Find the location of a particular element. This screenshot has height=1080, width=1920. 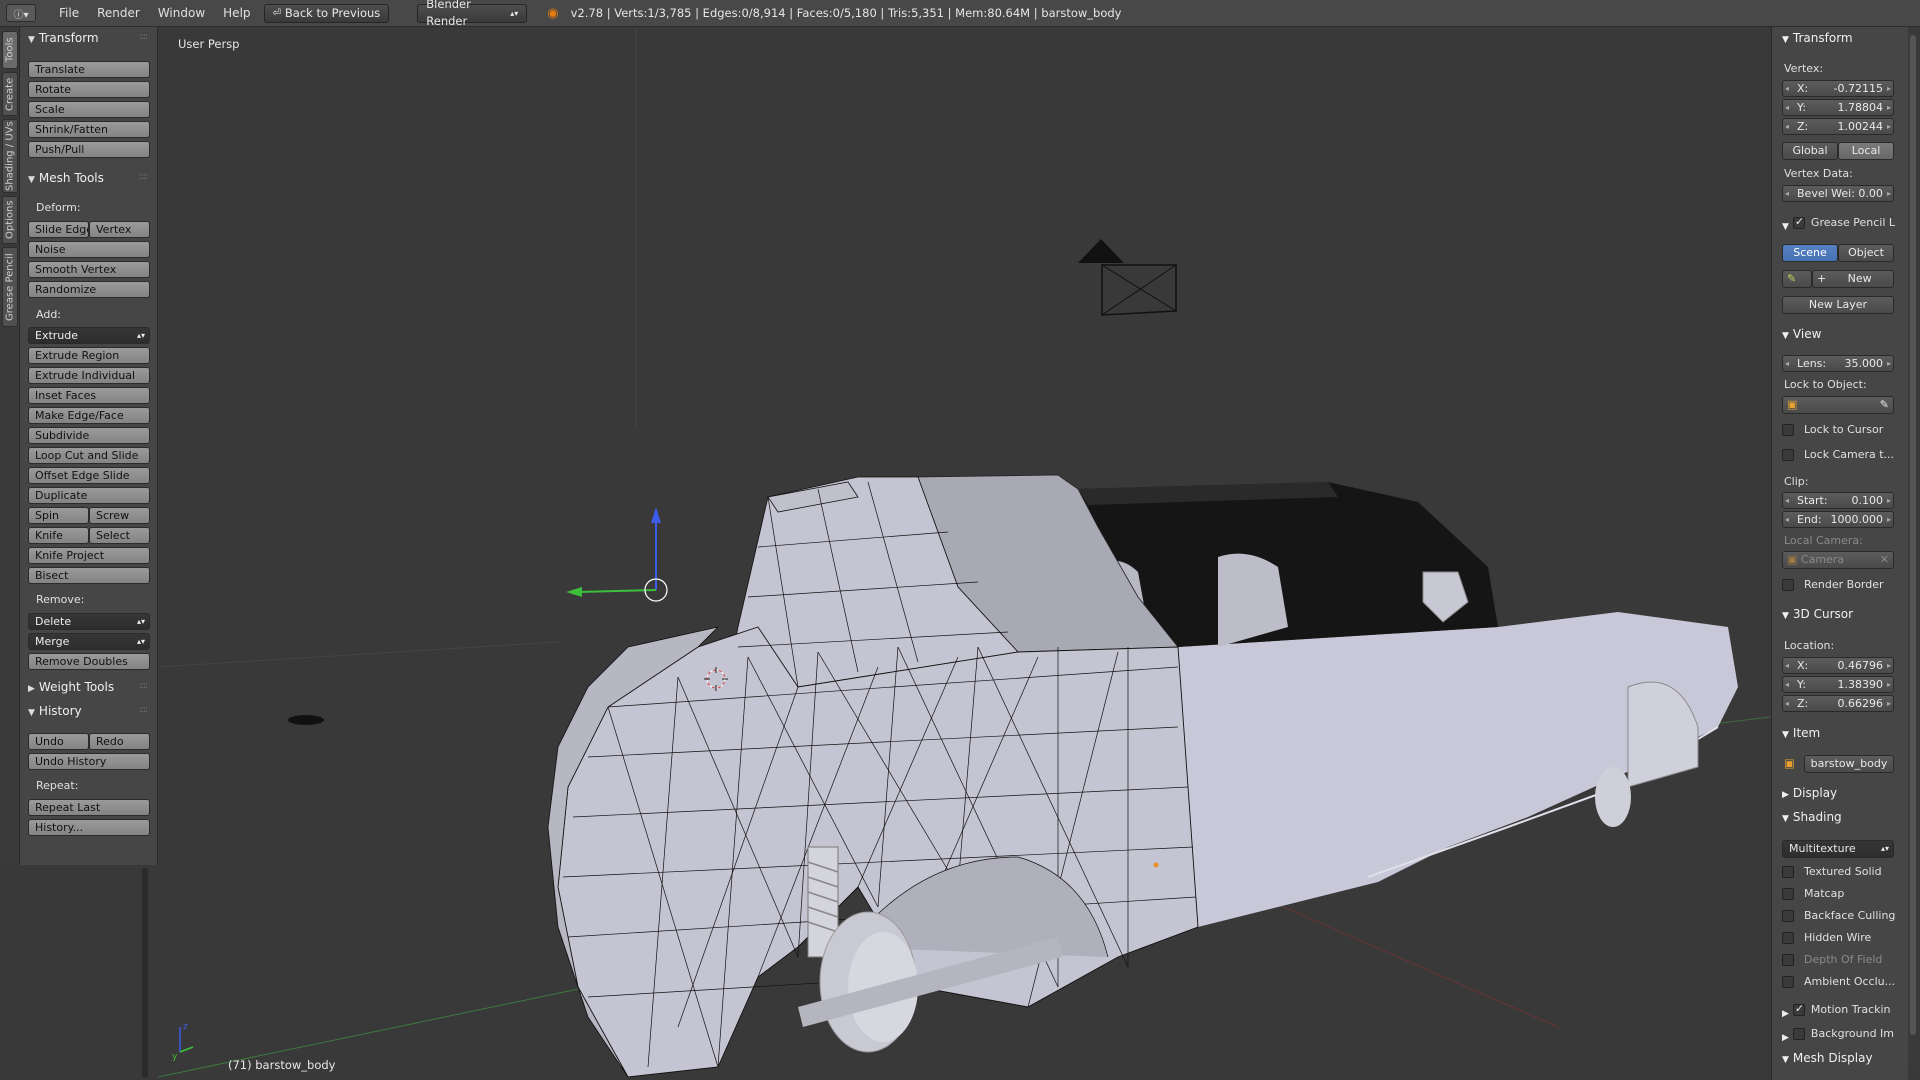

clip-end-field: ◂ End: 1000.000 ▸ is located at coordinates (1838, 519).